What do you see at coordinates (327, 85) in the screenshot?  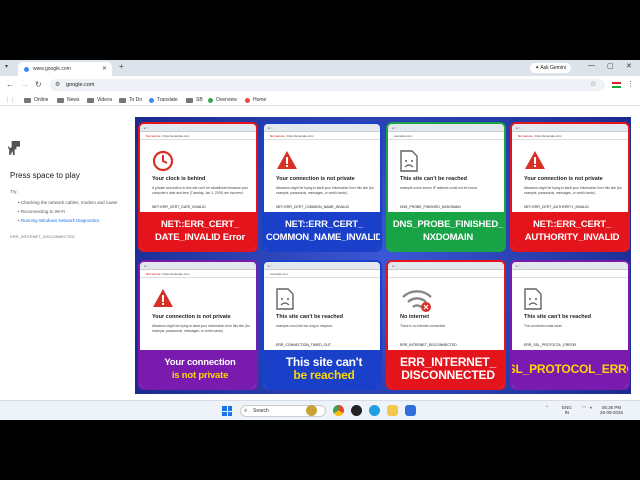 I see `address-bar: ⚙ google.com` at bounding box center [327, 85].